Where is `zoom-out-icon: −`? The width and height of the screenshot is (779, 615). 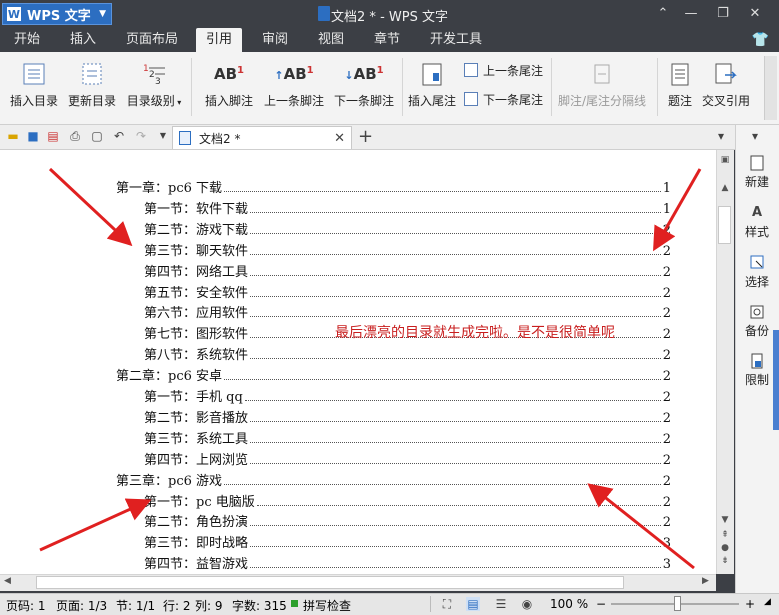 zoom-out-icon: − is located at coordinates (601, 604).